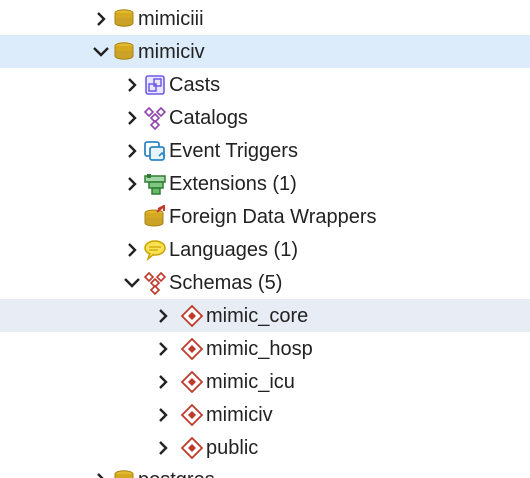 The image size is (530, 478). Describe the element at coordinates (208, 117) in the screenshot. I see `tree-node-label: Catalogs` at that location.